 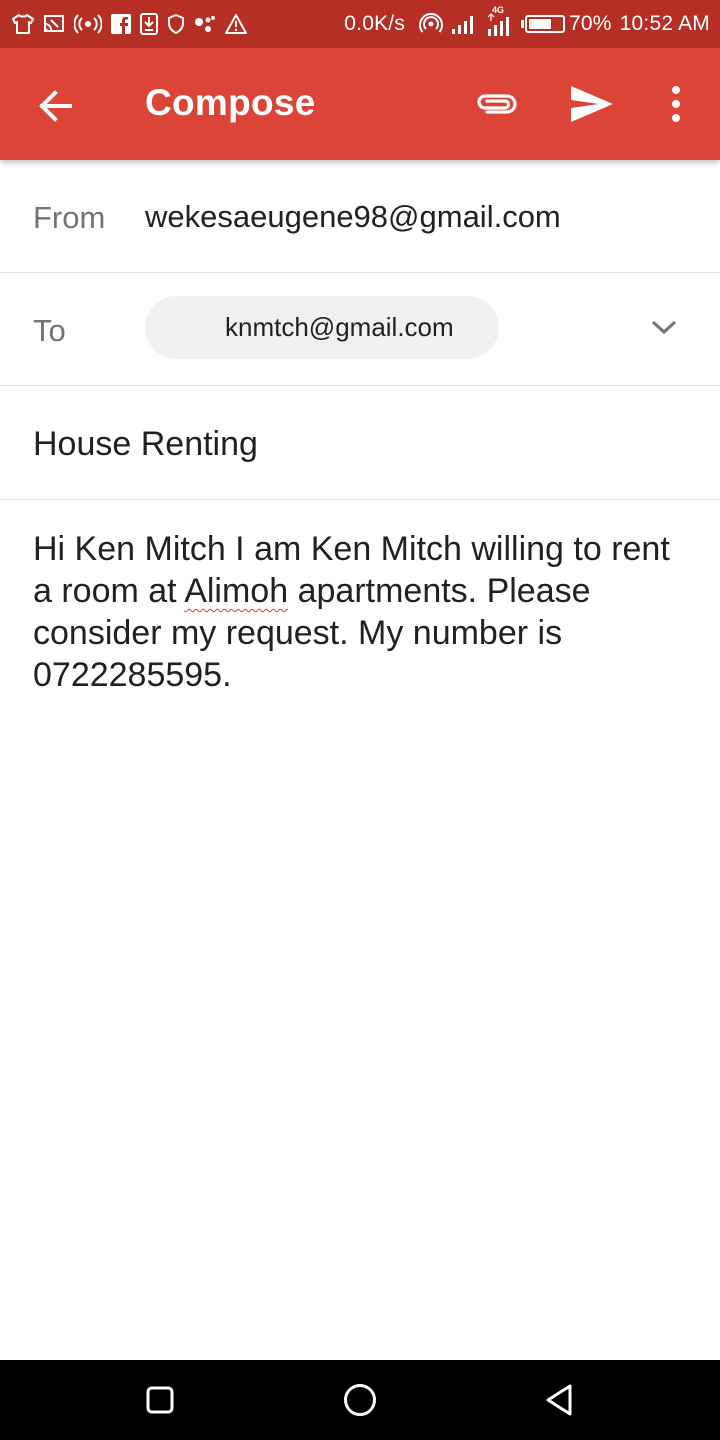 What do you see at coordinates (664, 23) in the screenshot?
I see `clock: 10:52 AM` at bounding box center [664, 23].